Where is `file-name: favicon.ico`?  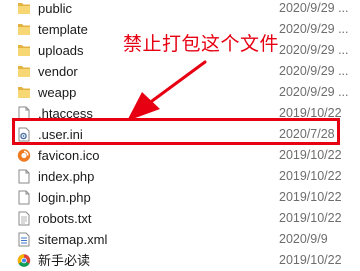 file-name: favicon.ico is located at coordinates (69, 155).